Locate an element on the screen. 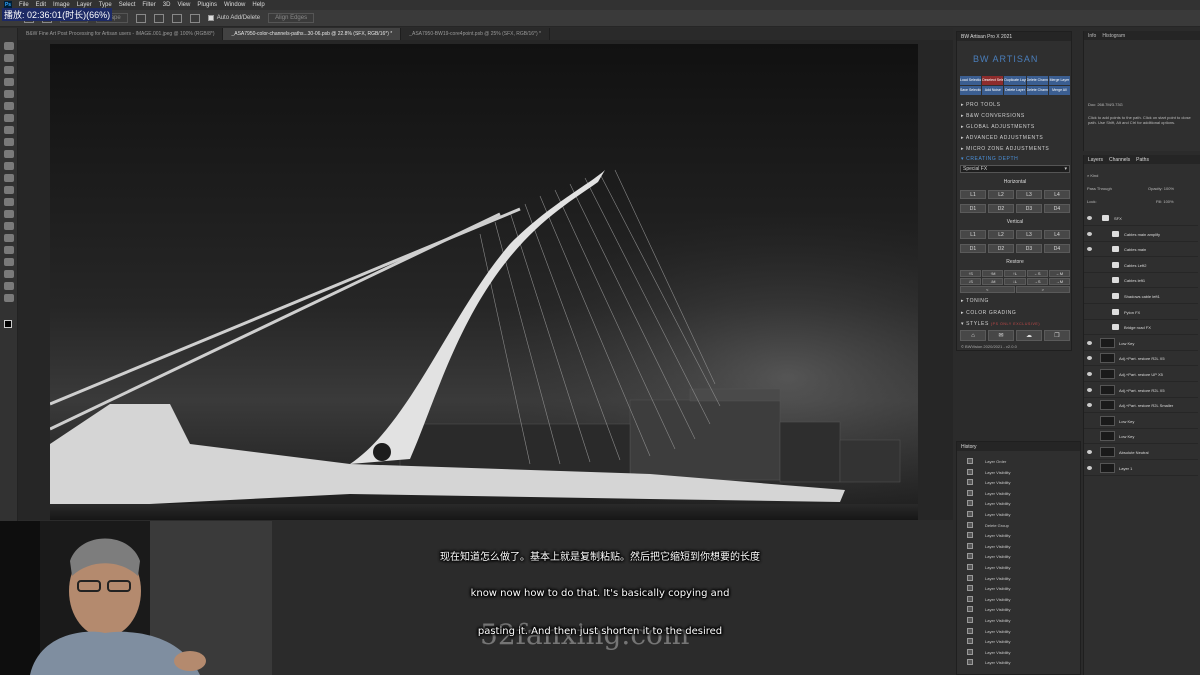 The image size is (1200, 675). blend-mode-select: Pass Through is located at coordinates (1099, 188).